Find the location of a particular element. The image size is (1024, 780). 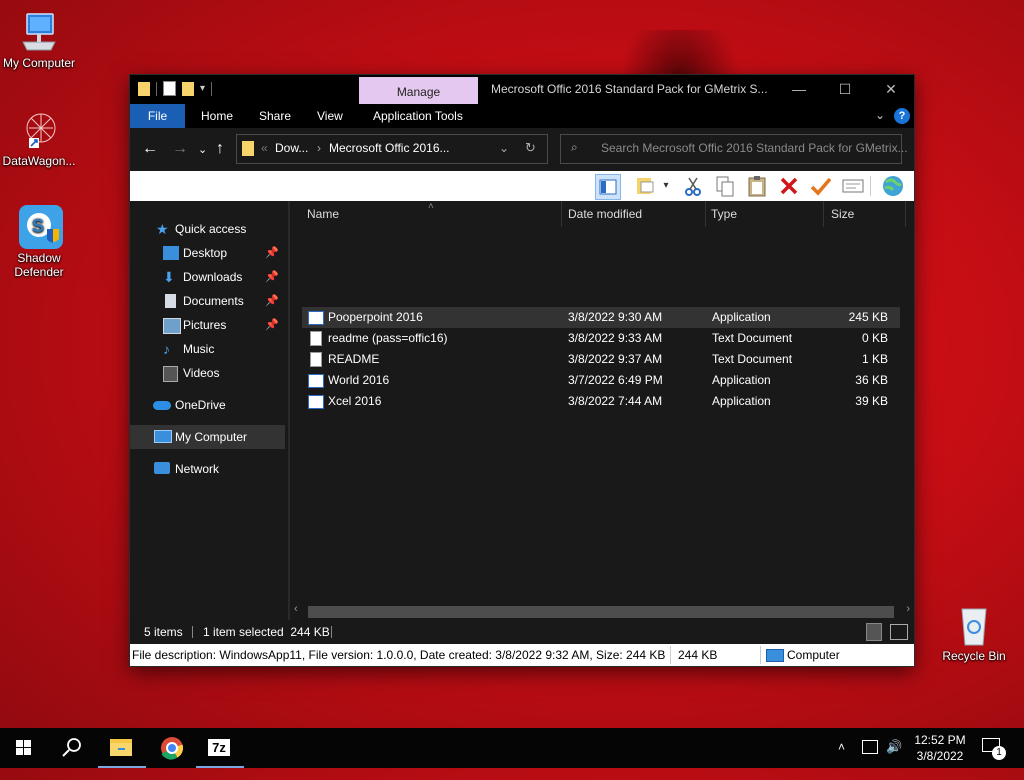

network-tray-icon is located at coordinates (870, 747).